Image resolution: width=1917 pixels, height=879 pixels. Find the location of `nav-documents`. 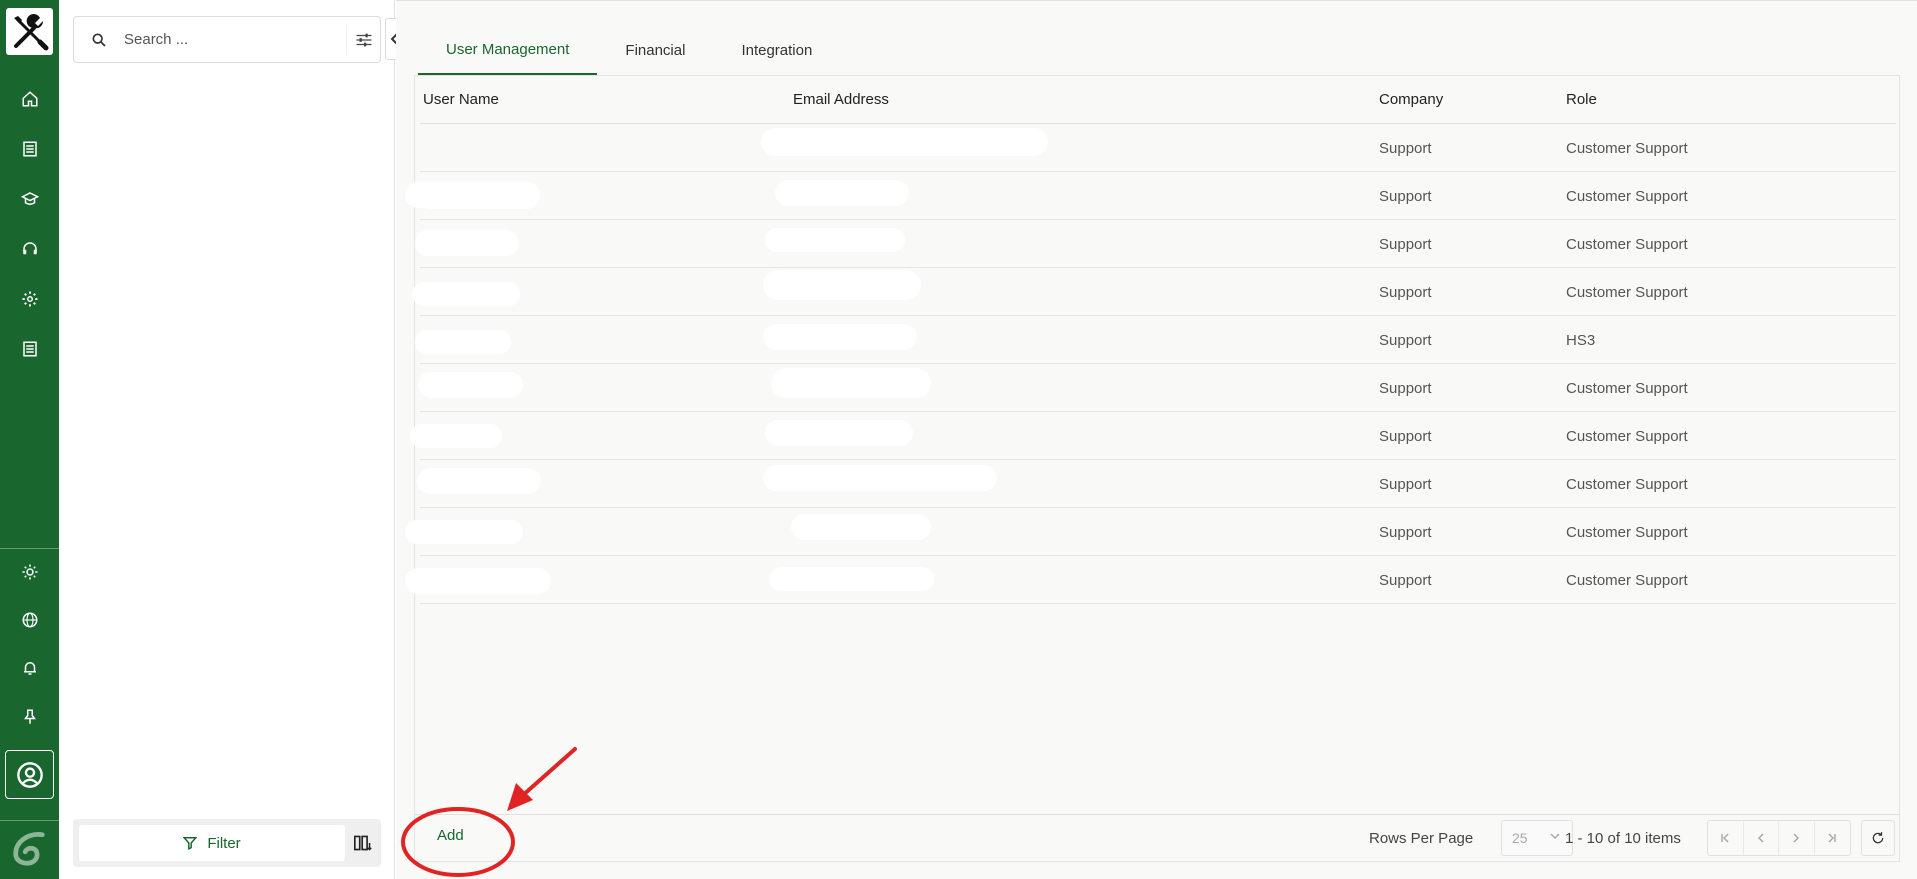

nav-documents is located at coordinates (29, 349).